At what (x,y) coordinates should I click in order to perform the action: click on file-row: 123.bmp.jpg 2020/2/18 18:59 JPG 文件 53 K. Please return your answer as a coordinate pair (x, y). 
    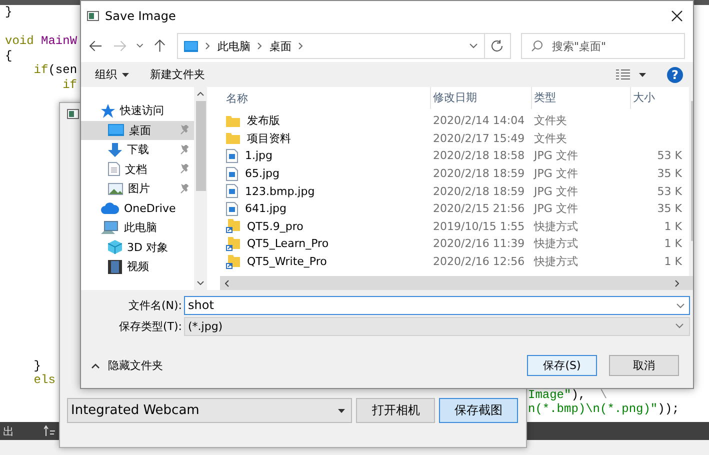
    Looking at the image, I should click on (454, 191).